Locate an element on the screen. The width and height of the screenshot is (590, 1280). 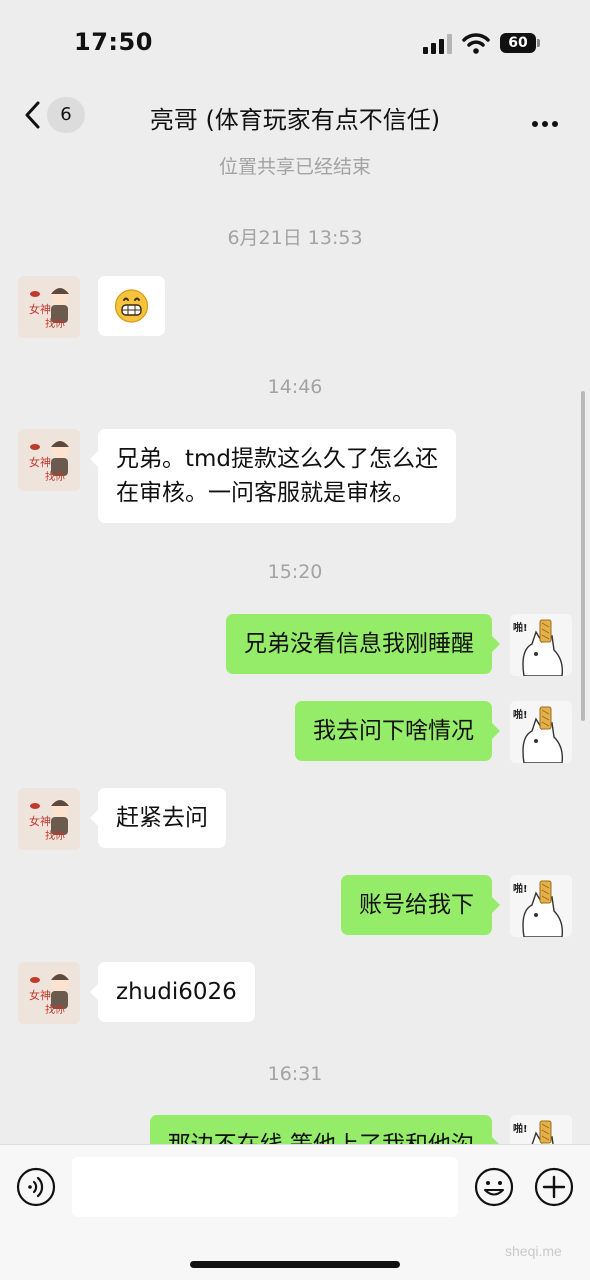
timestamp: 6月21日 13:53 is located at coordinates (295, 238).